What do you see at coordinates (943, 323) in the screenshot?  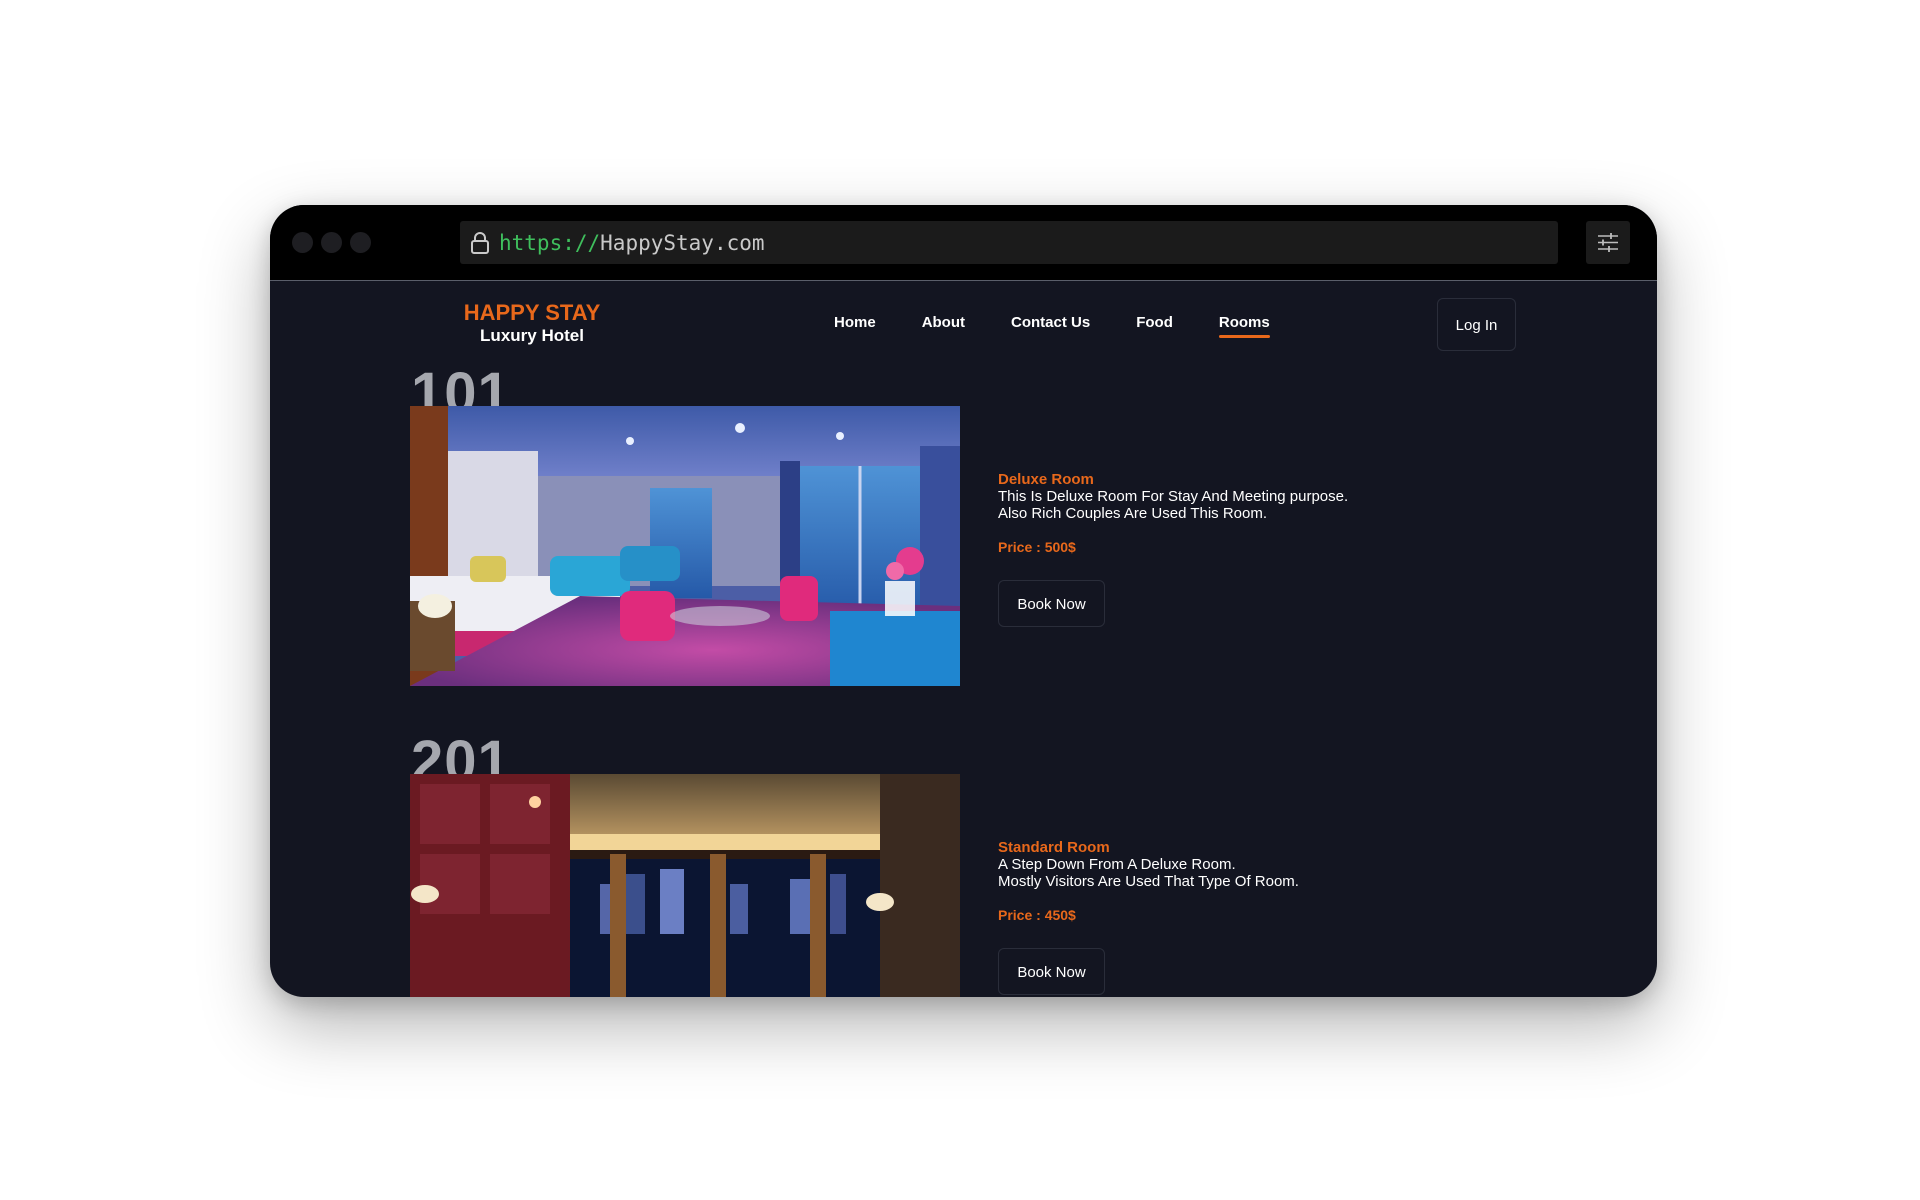 I see `nav-about-link: About` at bounding box center [943, 323].